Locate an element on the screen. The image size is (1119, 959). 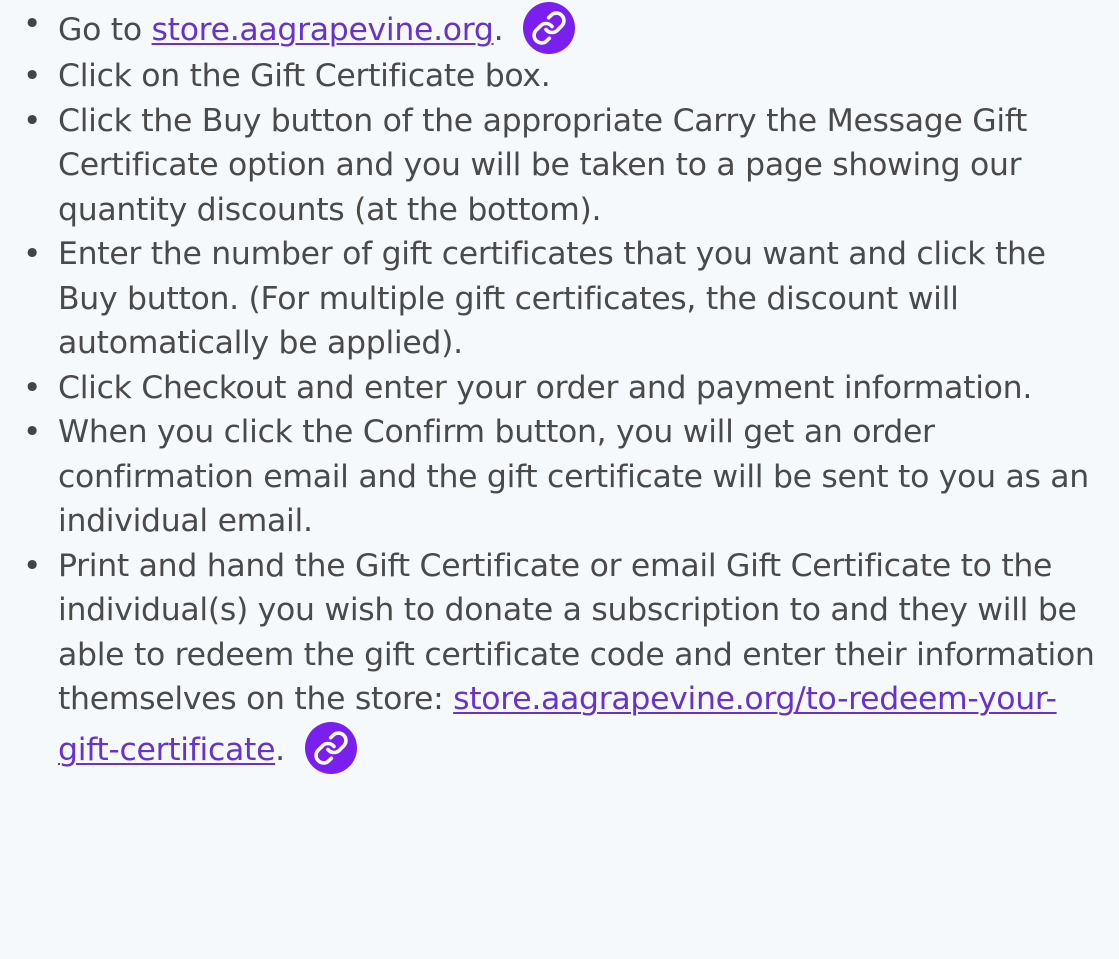
step-2-text: Click on the Gift Certificate box. is located at coordinates (304, 76).